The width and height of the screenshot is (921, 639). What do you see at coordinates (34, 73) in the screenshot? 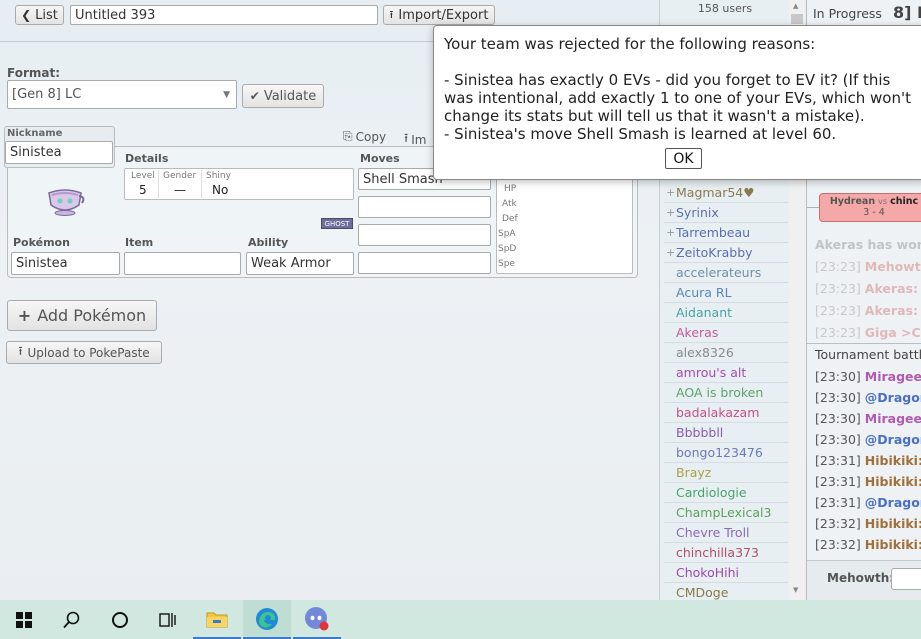
I see `format-label: Format:` at bounding box center [34, 73].